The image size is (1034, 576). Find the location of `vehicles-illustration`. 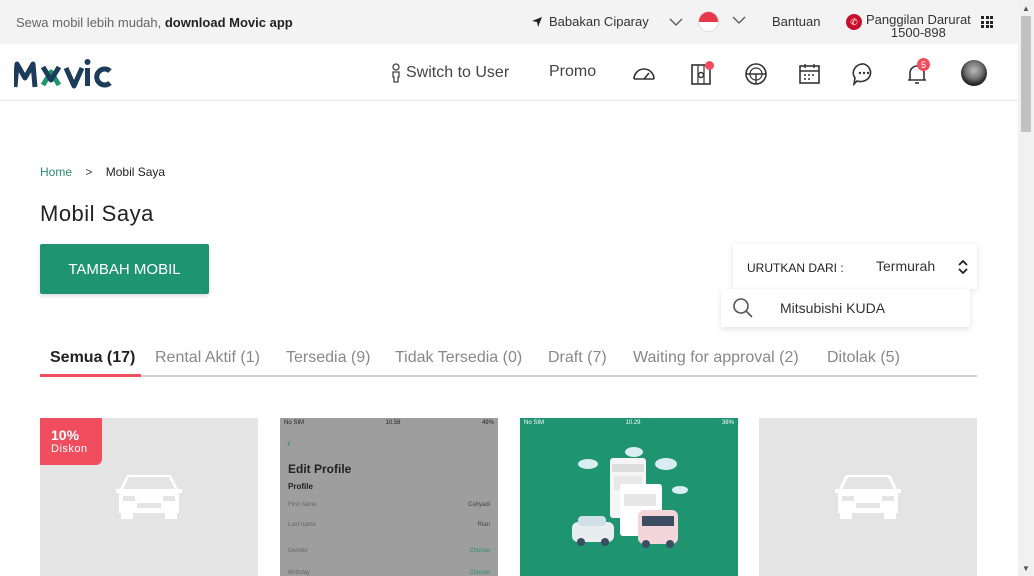

vehicles-illustration is located at coordinates (630, 497).